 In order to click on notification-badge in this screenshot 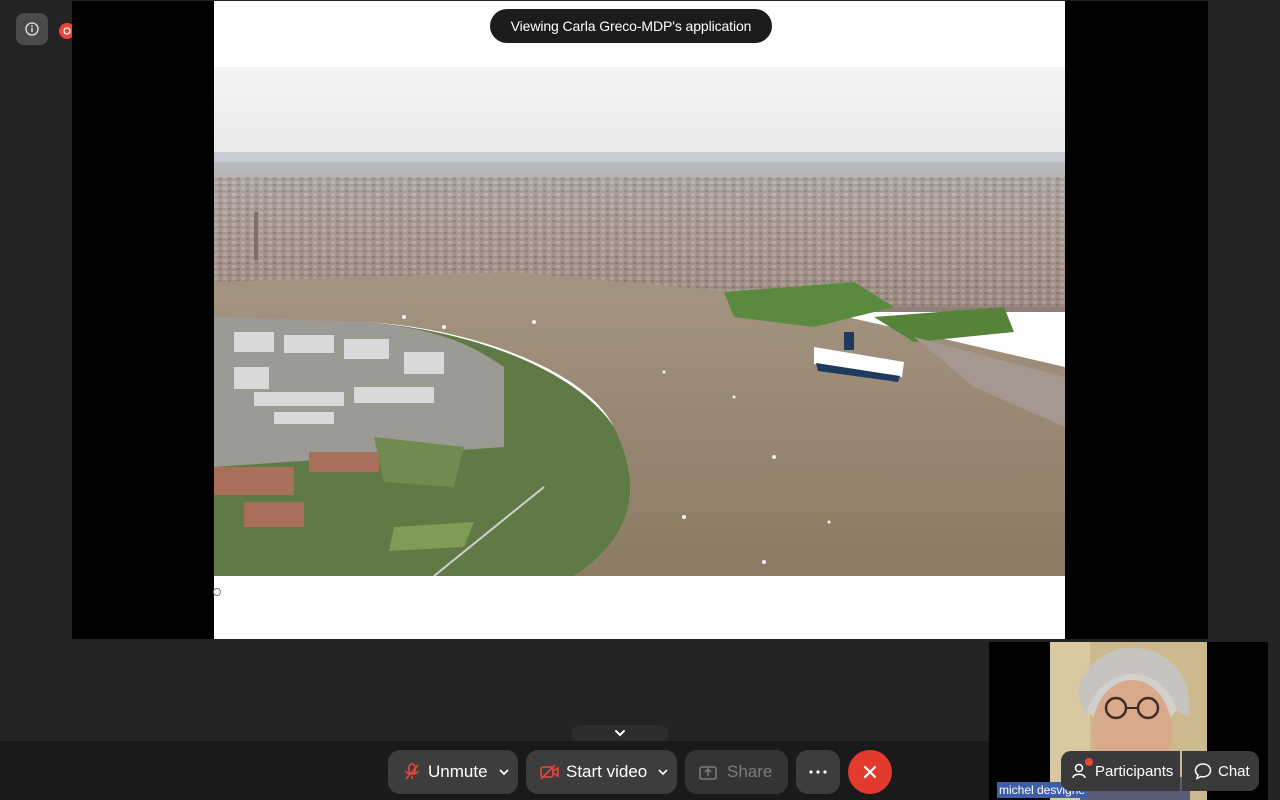, I will do `click(1089, 762)`.